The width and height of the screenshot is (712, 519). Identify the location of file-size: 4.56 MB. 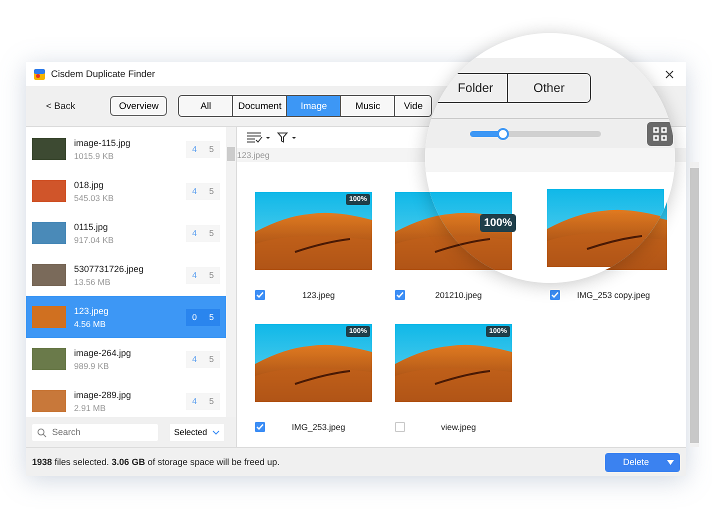
(90, 323).